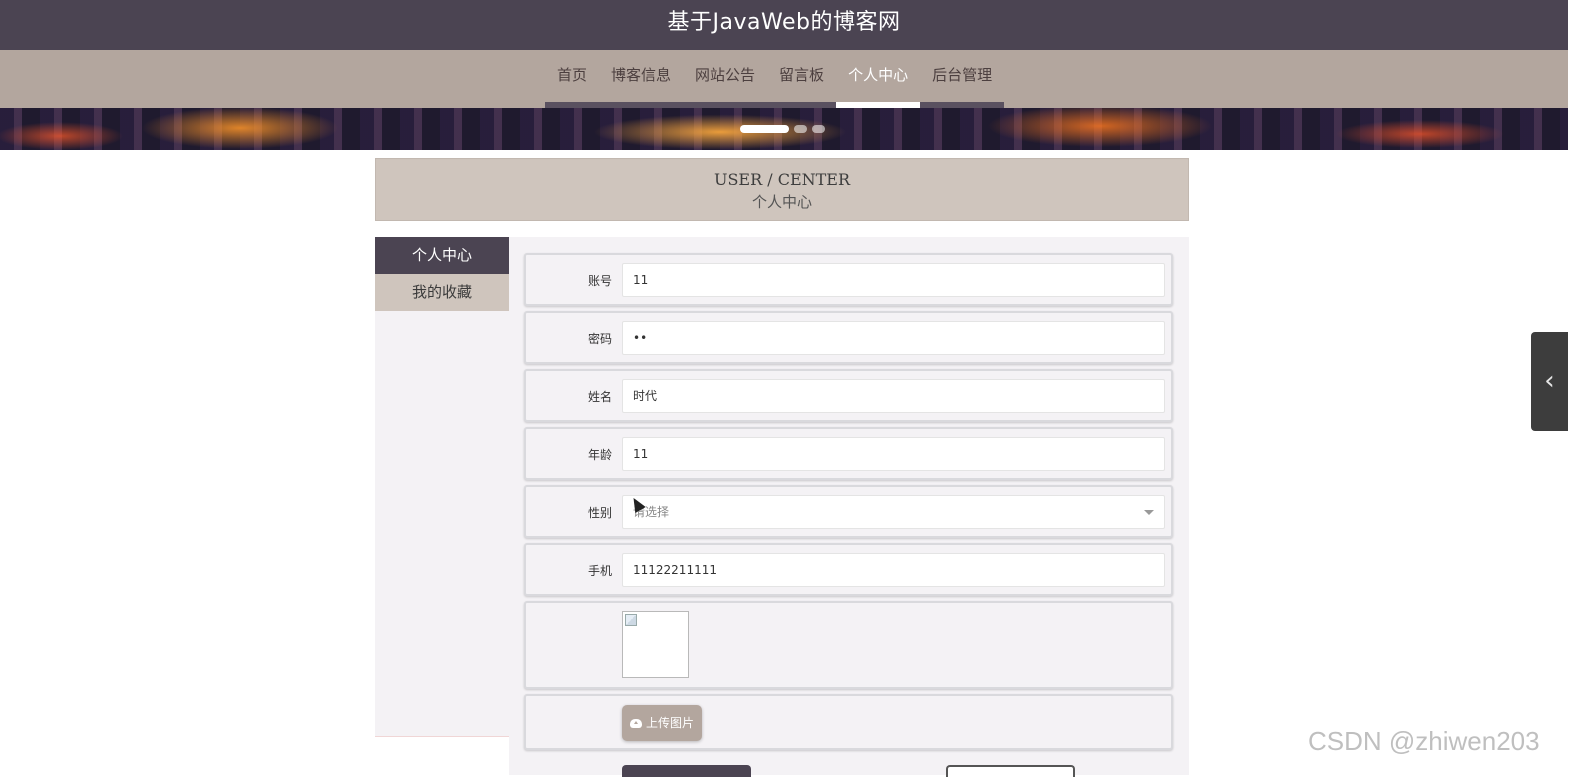  Describe the element at coordinates (893, 512) in the screenshot. I see `gender-select: 请选择` at that location.